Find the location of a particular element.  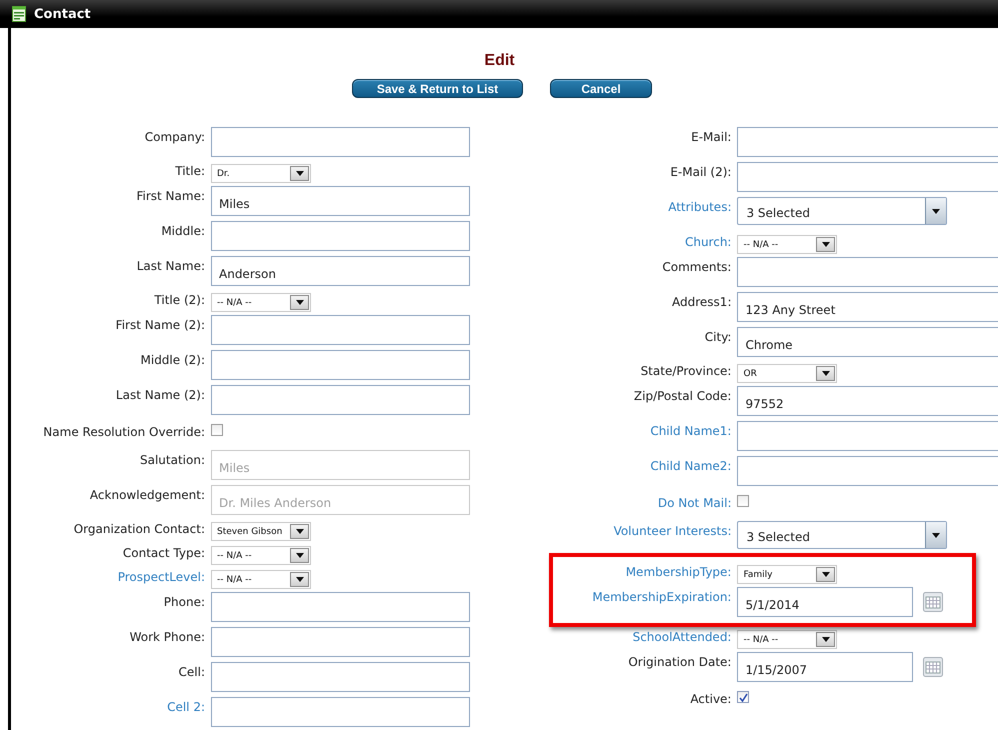

field-label: Attributes: is located at coordinates (635, 205).